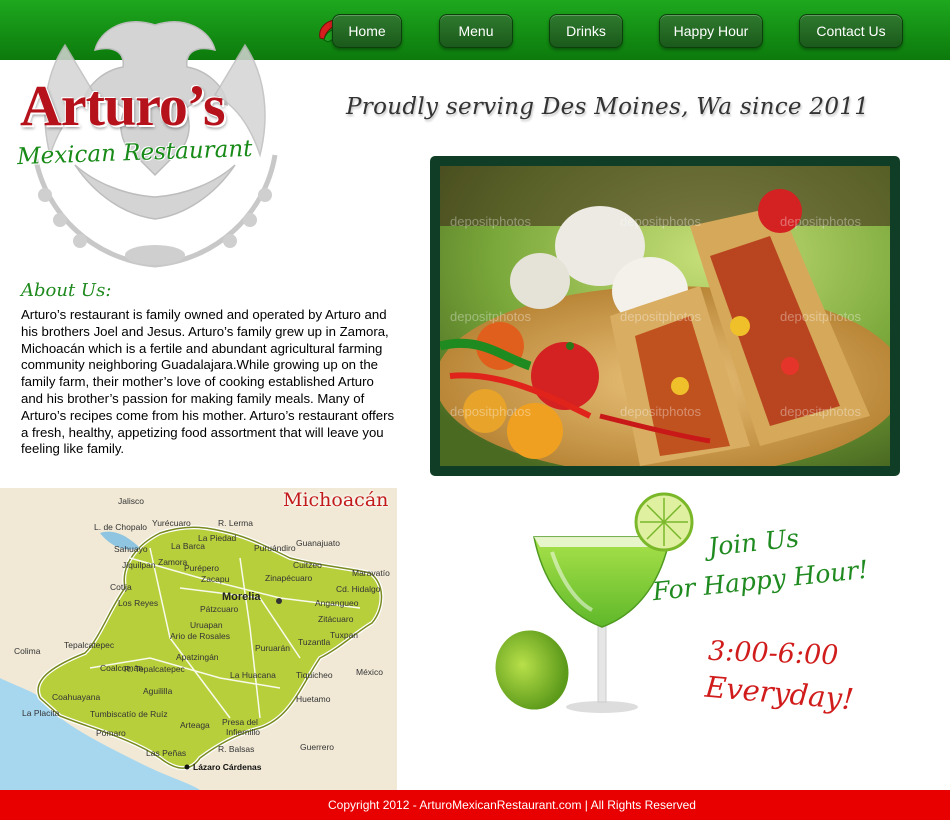 Image resolution: width=950 pixels, height=820 pixels. Describe the element at coordinates (241, 597) in the screenshot. I see `svg-text: Morelia` at that location.